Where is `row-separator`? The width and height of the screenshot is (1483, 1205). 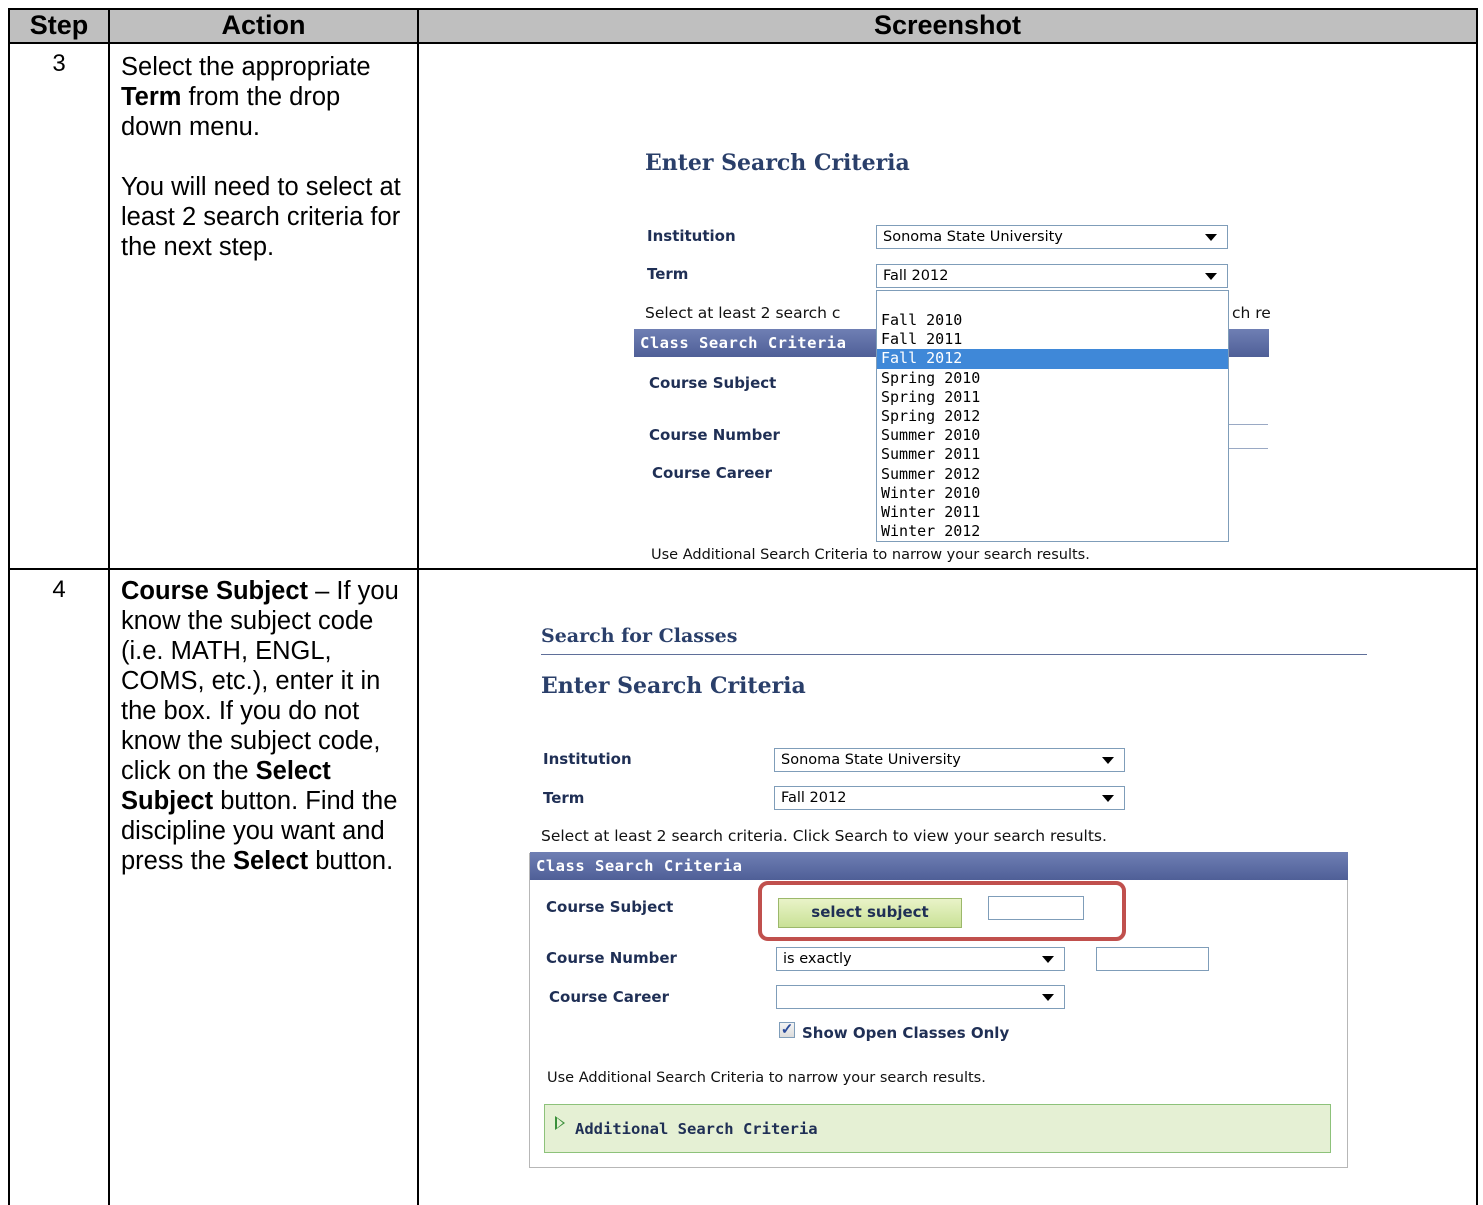 row-separator is located at coordinates (743, 569).